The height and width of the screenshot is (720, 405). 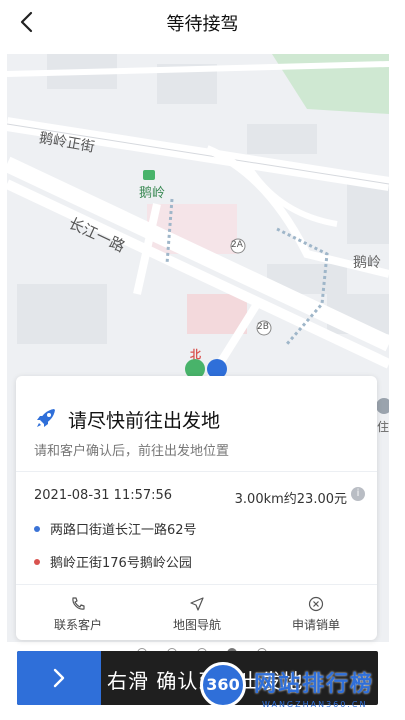 I want to click on destination-dot, so click(x=37, y=562).